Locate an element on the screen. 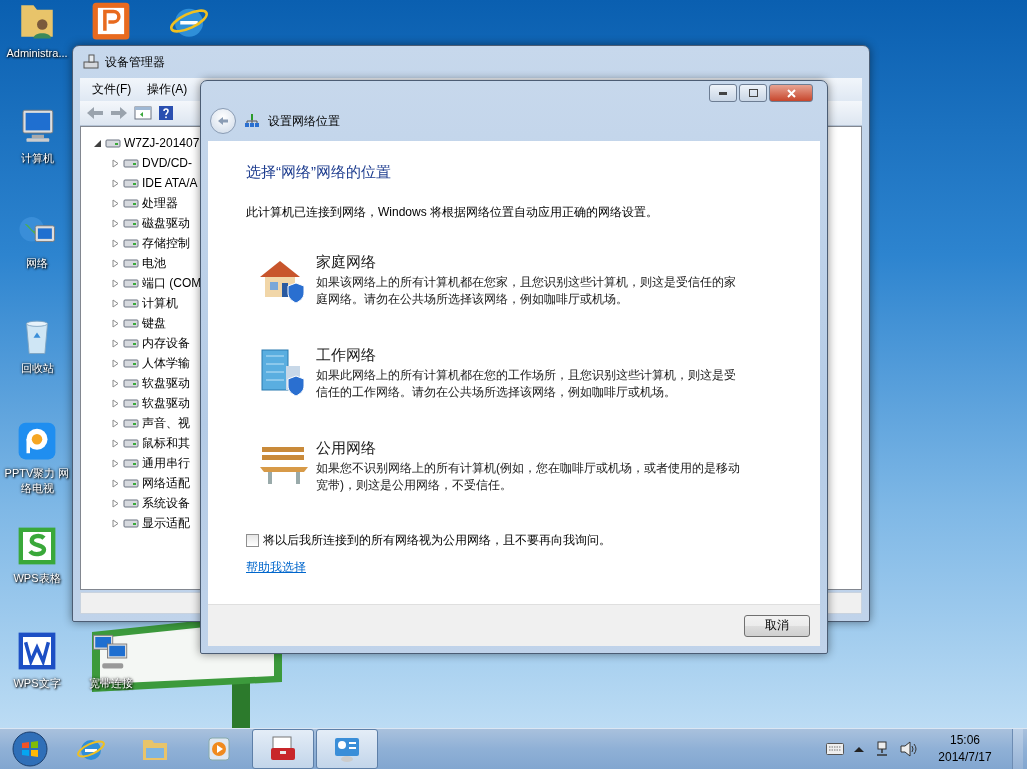 The width and height of the screenshot is (1027, 769). tree-item: 端口 (COM is located at coordinates (172, 283).